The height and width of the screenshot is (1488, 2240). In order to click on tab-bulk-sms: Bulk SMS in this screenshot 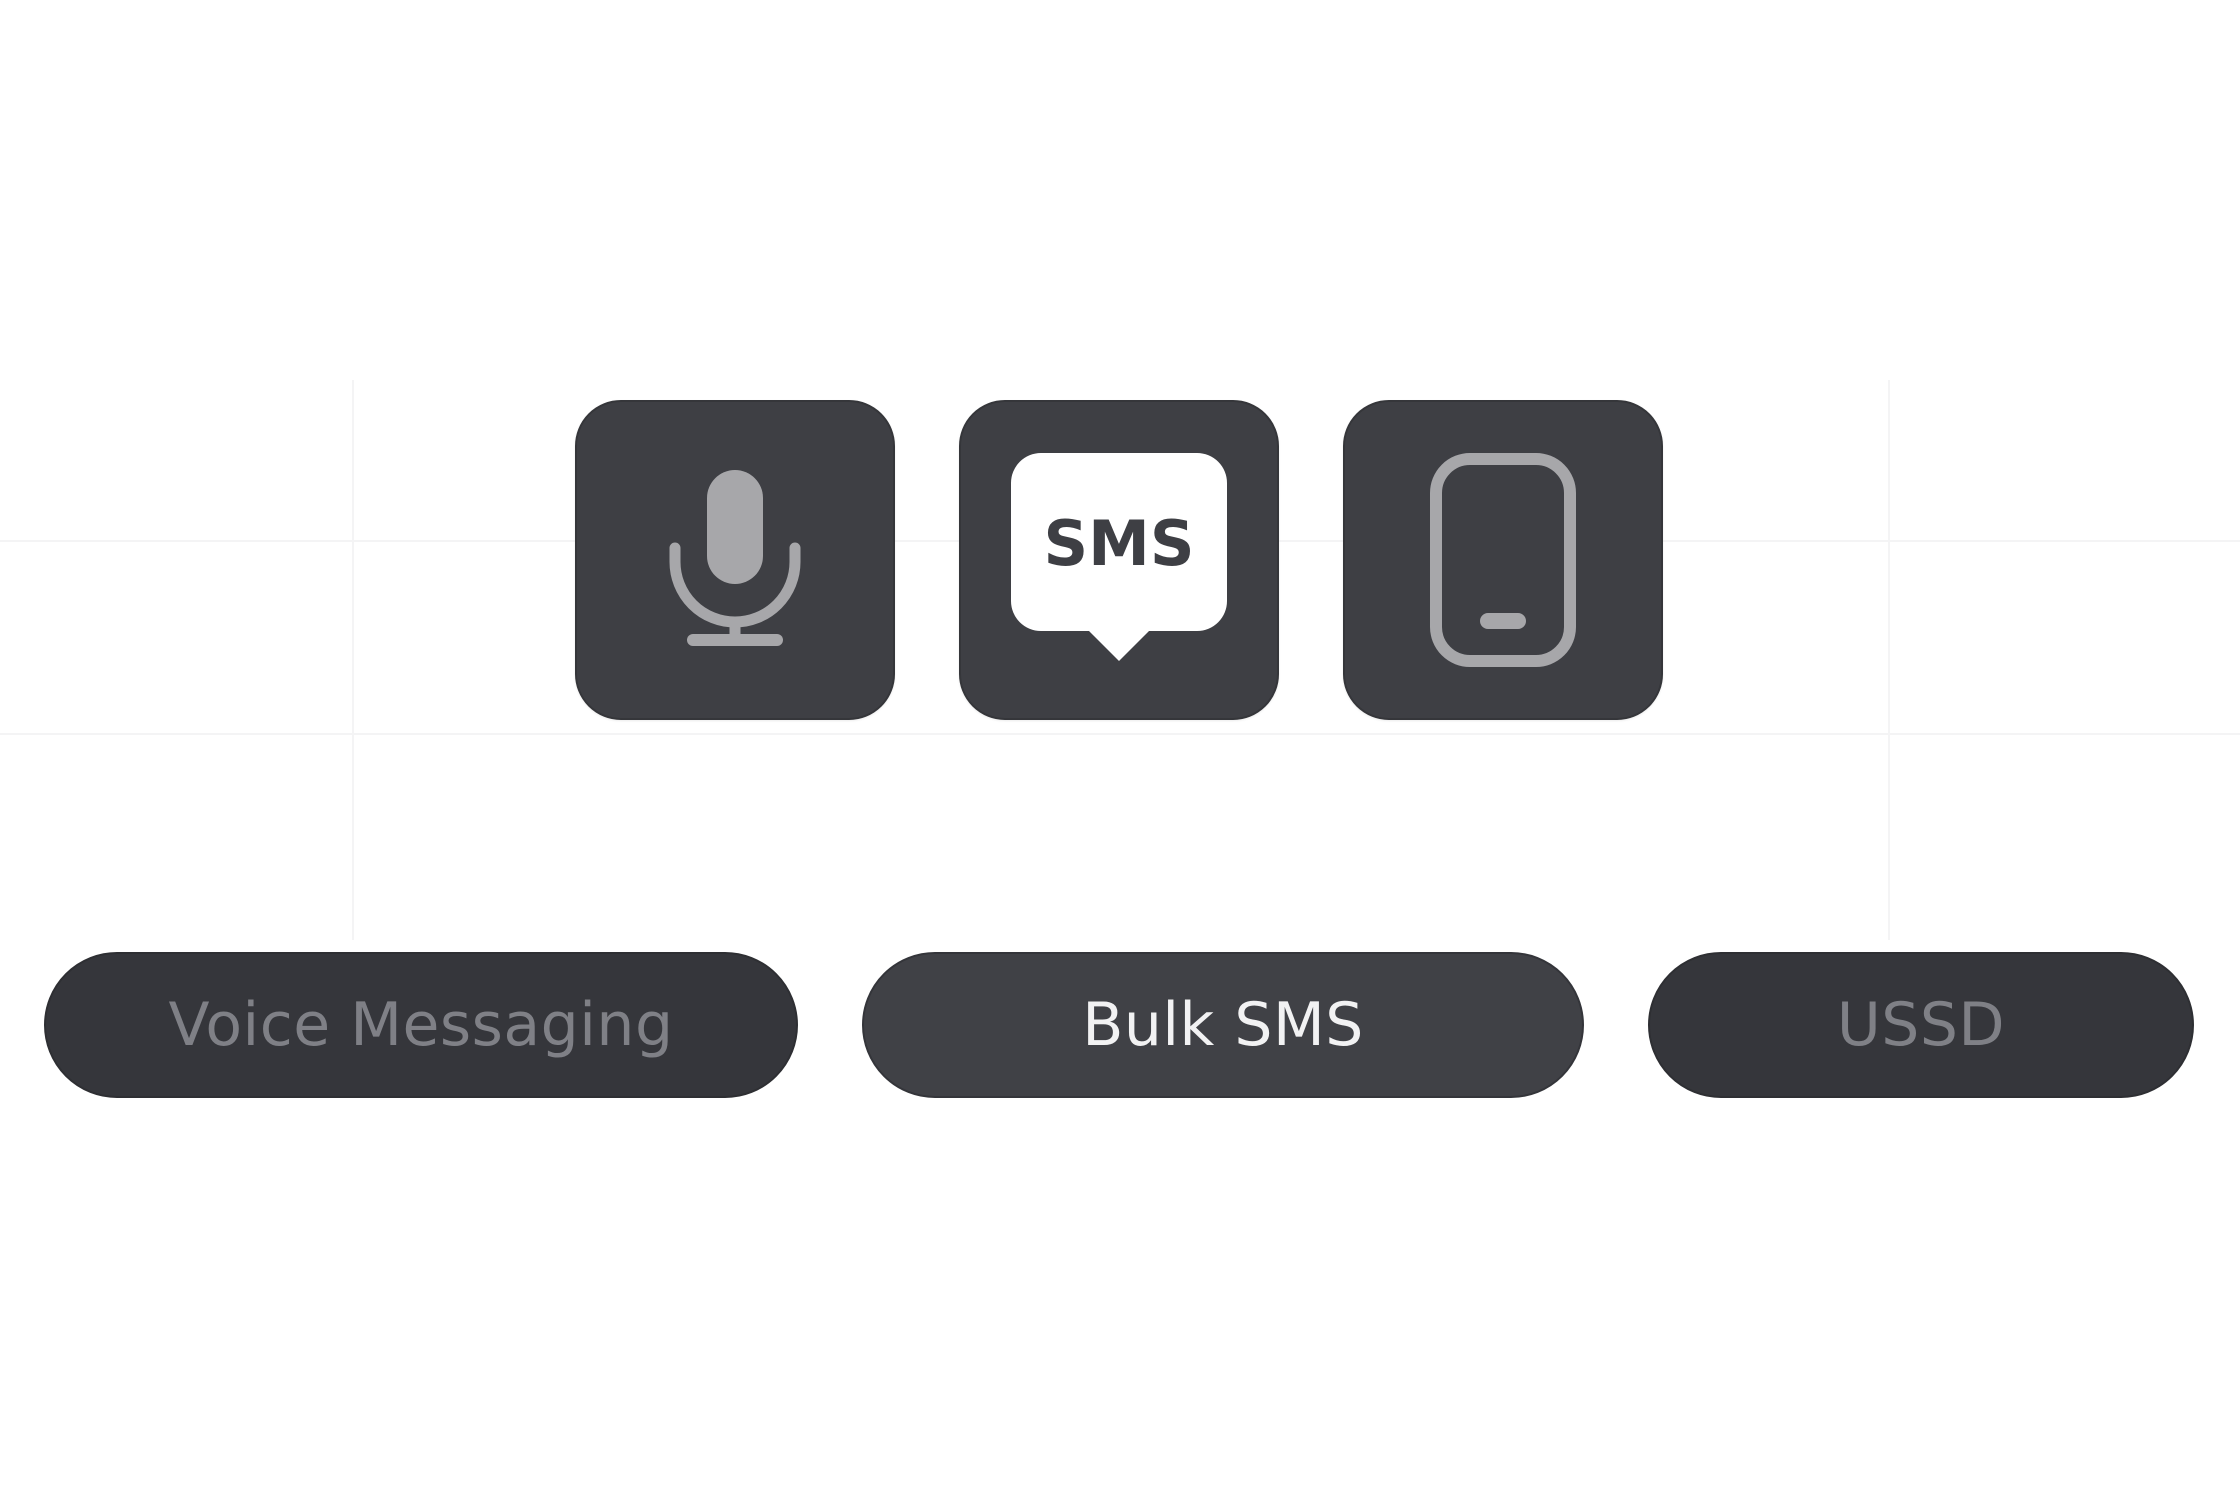, I will do `click(1223, 1025)`.